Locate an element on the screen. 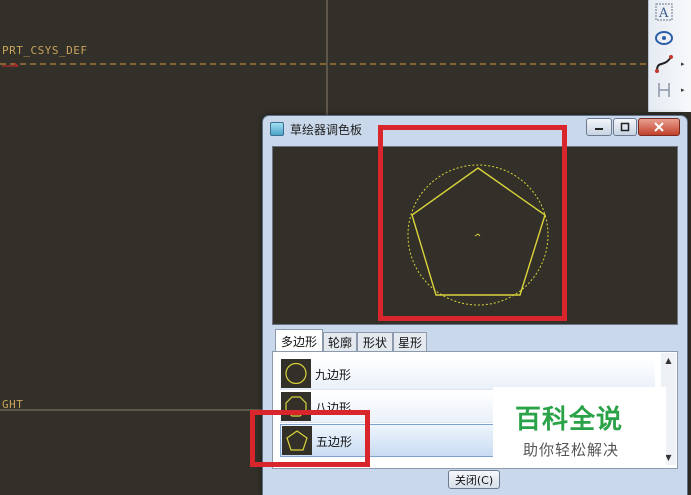  reference-label: GHT is located at coordinates (13, 404).